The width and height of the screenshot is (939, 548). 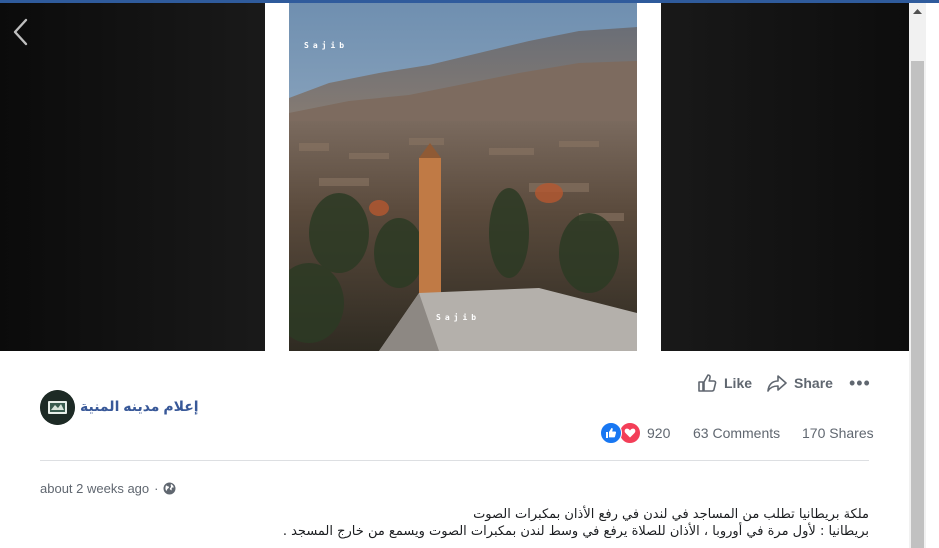 I want to click on watermark-top: Sajib, so click(x=326, y=45).